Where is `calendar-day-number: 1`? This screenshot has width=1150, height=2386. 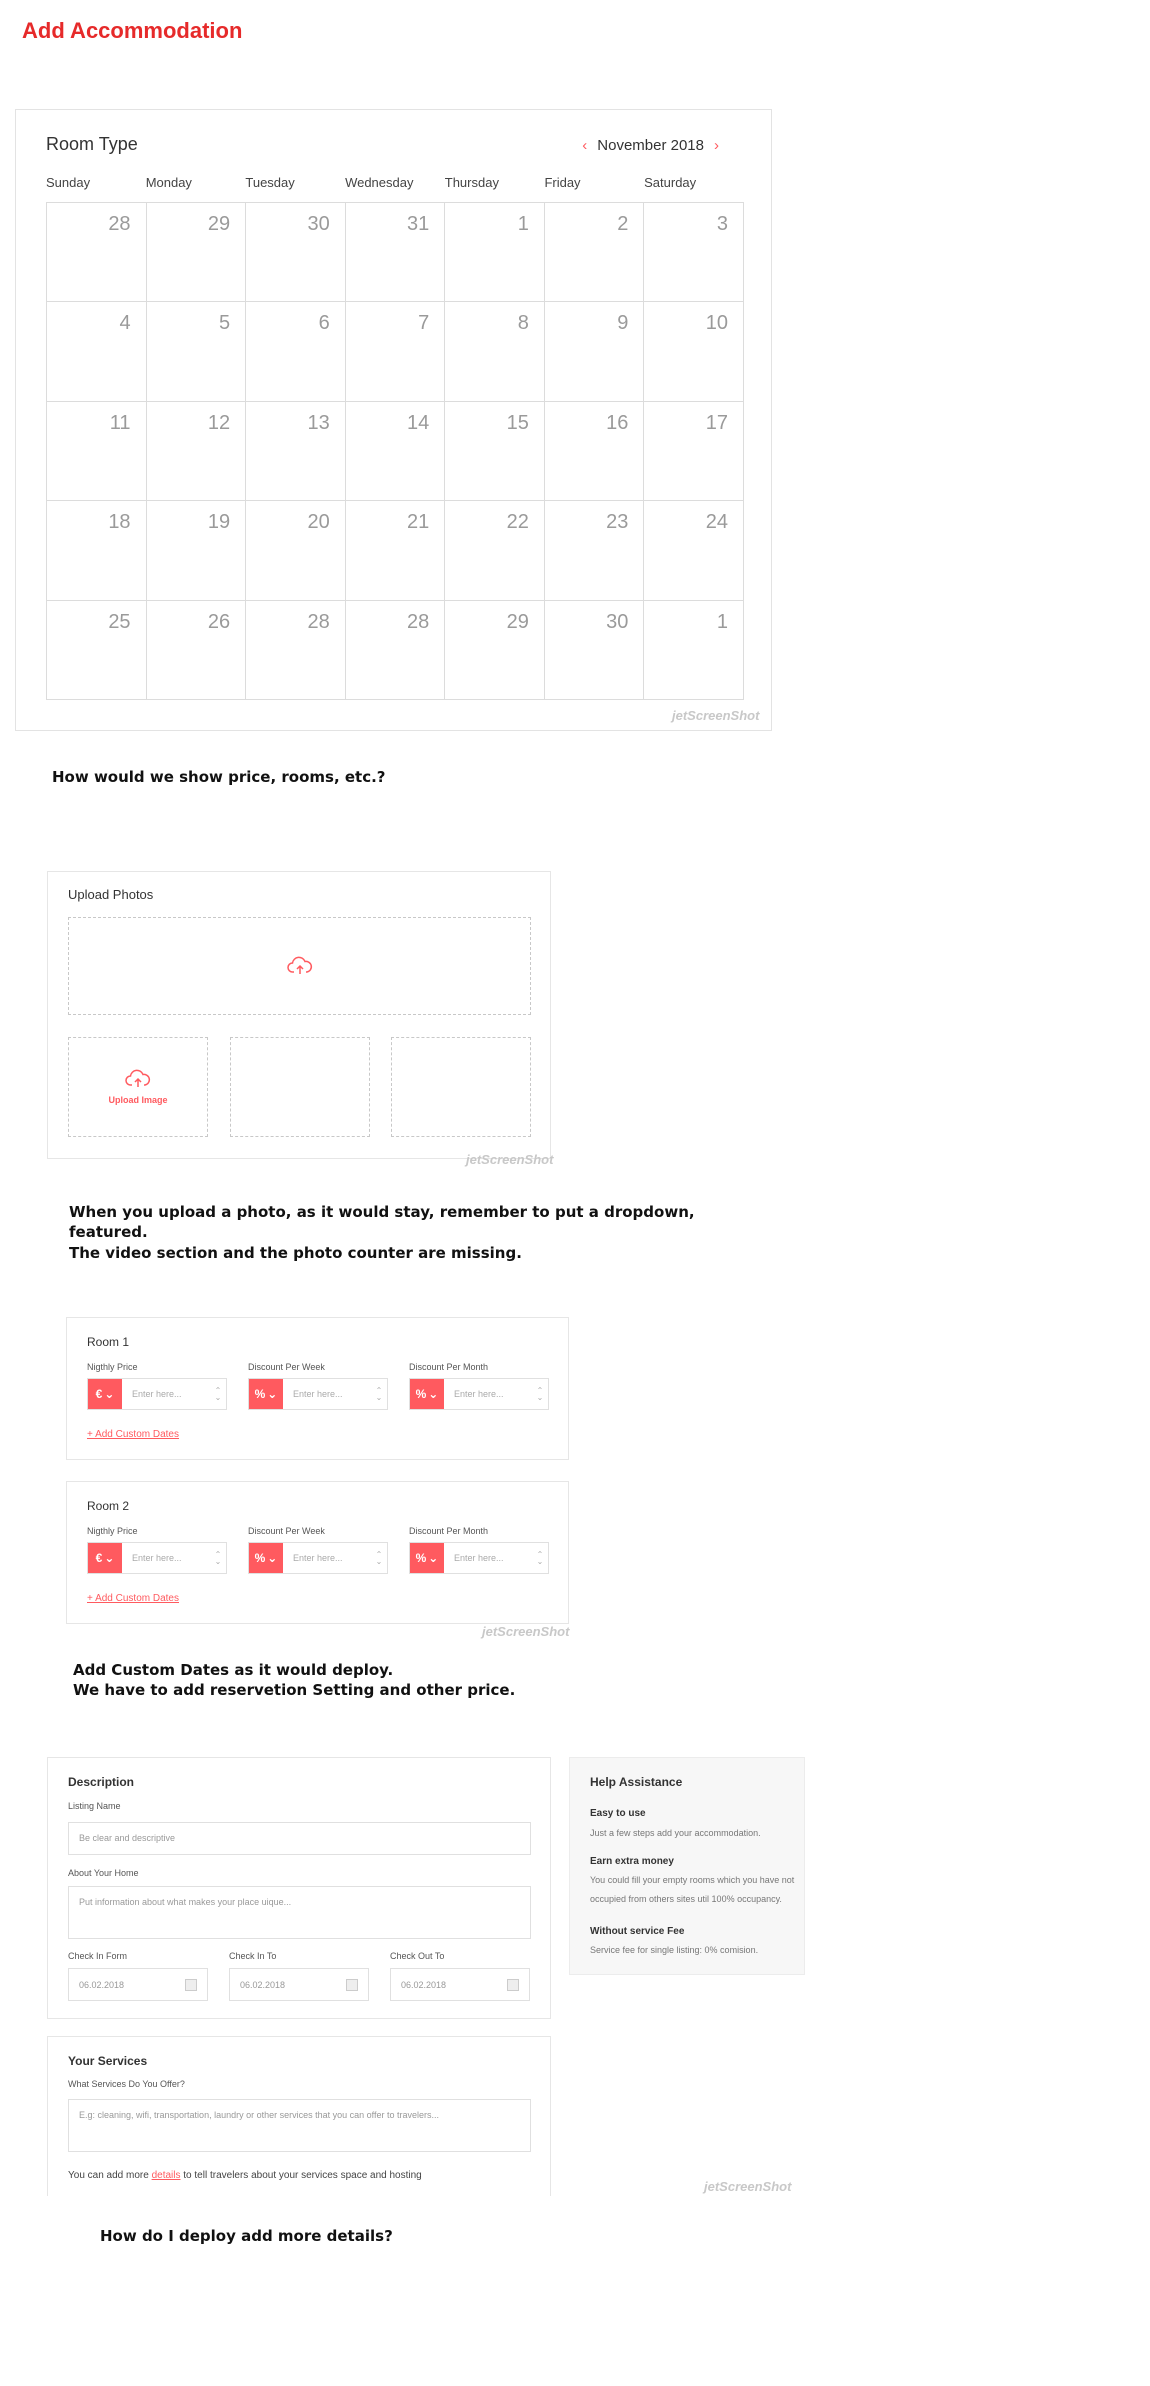
calendar-day-number: 1 is located at coordinates (722, 621).